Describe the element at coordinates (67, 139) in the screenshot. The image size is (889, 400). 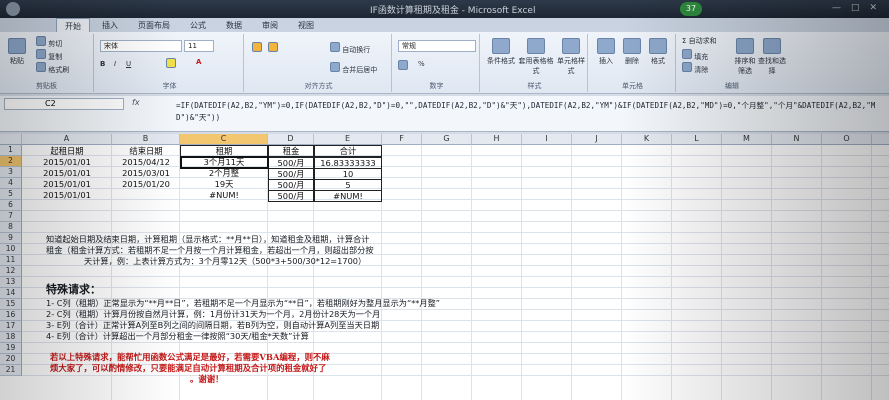
I see `column-header: A` at that location.